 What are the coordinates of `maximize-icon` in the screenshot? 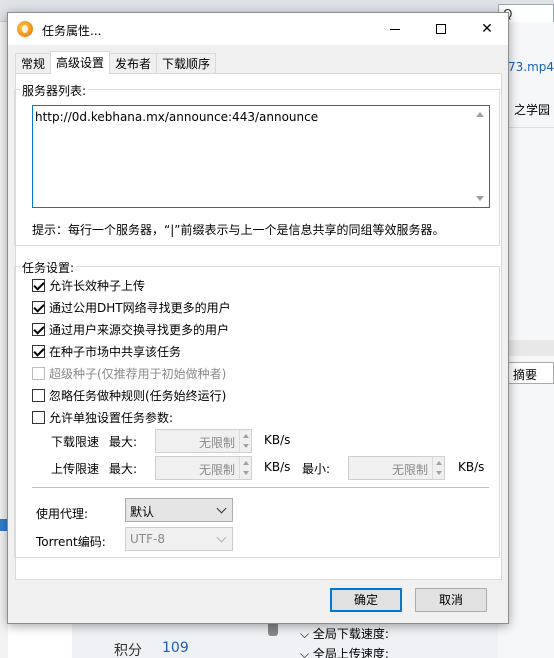 It's located at (441, 29).